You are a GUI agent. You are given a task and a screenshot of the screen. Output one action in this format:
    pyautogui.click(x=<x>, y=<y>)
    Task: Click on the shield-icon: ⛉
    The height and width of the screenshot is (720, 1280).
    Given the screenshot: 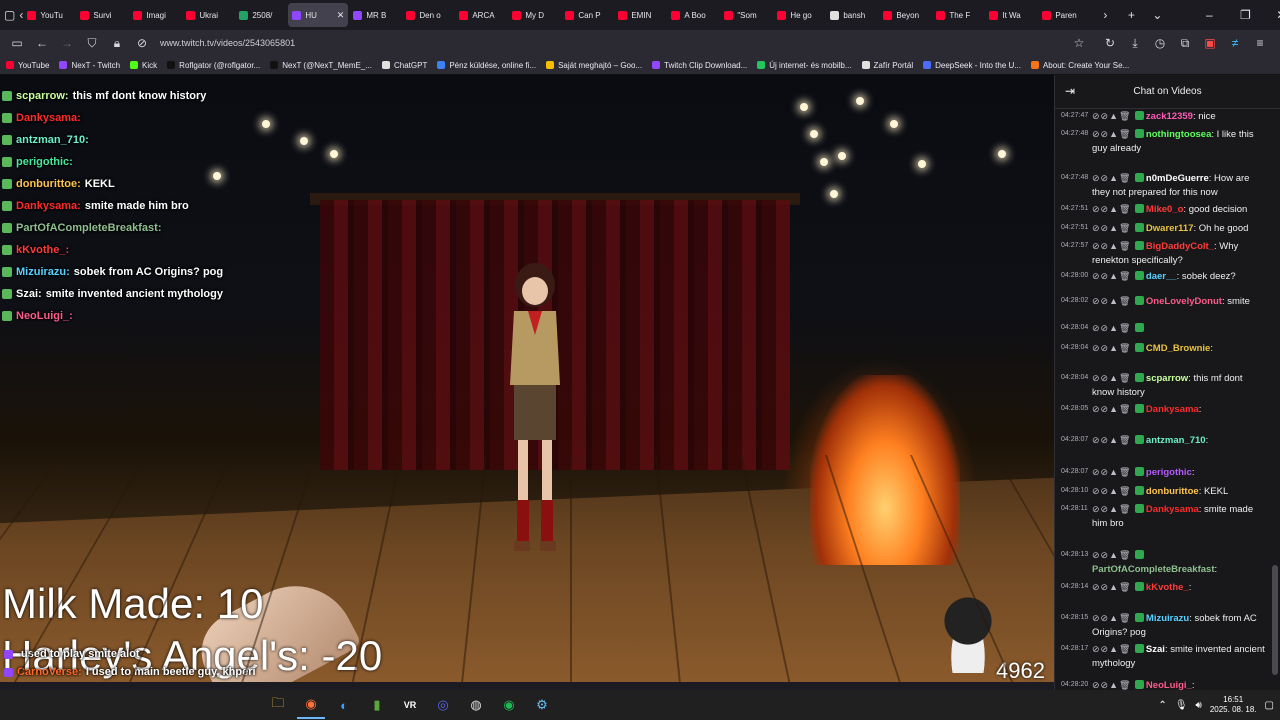 What is the action you would take?
    pyautogui.click(x=92, y=43)
    